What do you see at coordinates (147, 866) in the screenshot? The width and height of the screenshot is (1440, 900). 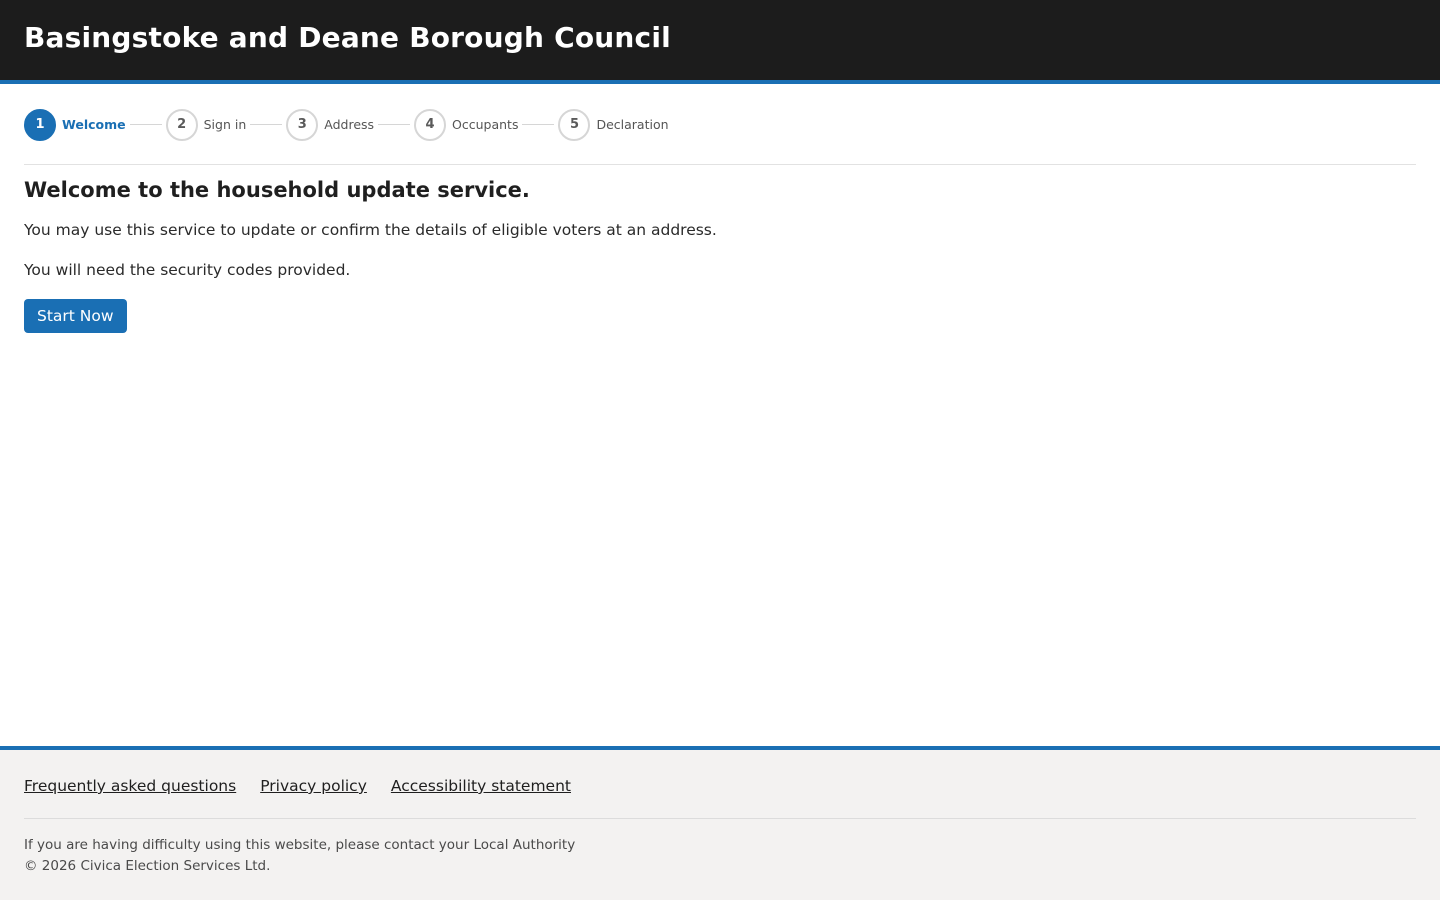 I see `copyright-text: © 2026 Civica Election Services Ltd.` at bounding box center [147, 866].